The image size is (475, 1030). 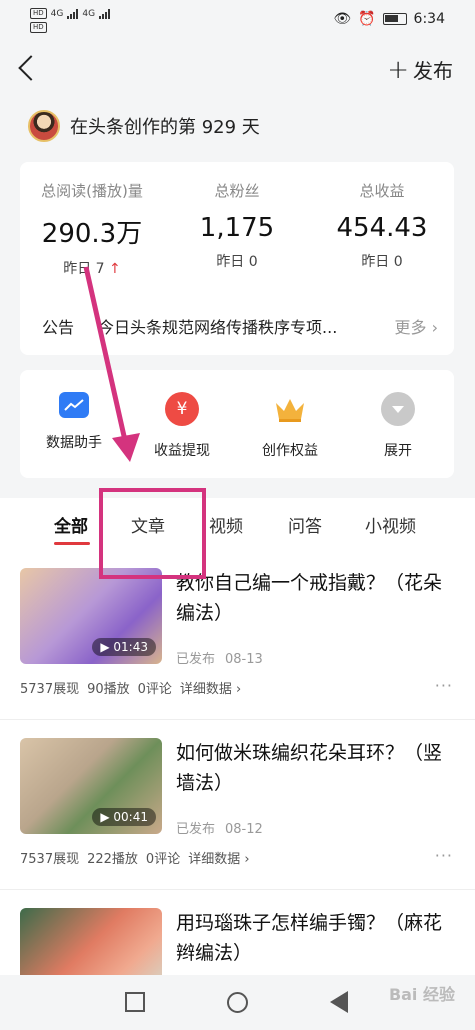 What do you see at coordinates (58, 327) in the screenshot?
I see `announcement-tag: 公告` at bounding box center [58, 327].